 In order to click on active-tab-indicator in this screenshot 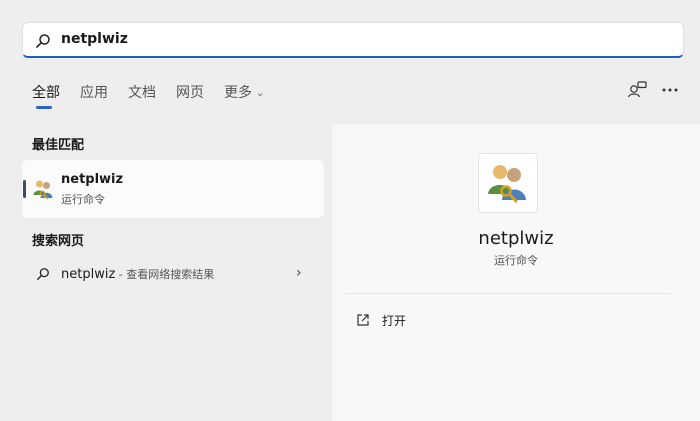, I will do `click(44, 107)`.